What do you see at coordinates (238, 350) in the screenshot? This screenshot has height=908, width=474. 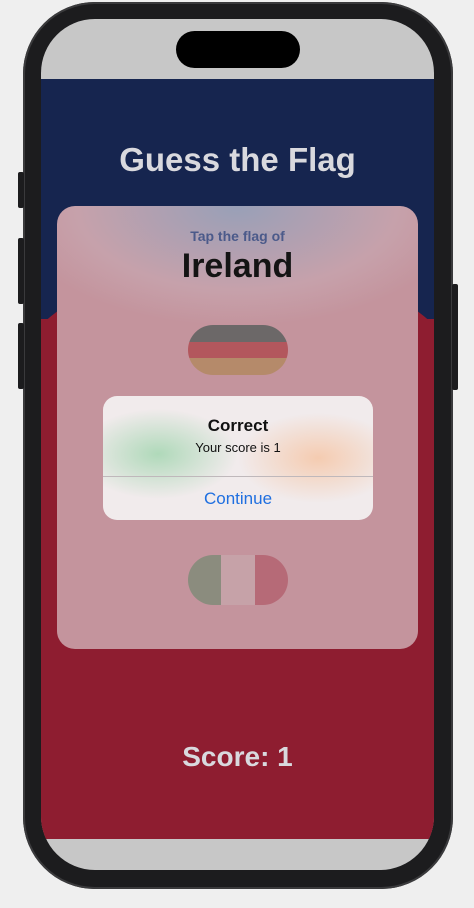 I see `flag-button-germany` at bounding box center [238, 350].